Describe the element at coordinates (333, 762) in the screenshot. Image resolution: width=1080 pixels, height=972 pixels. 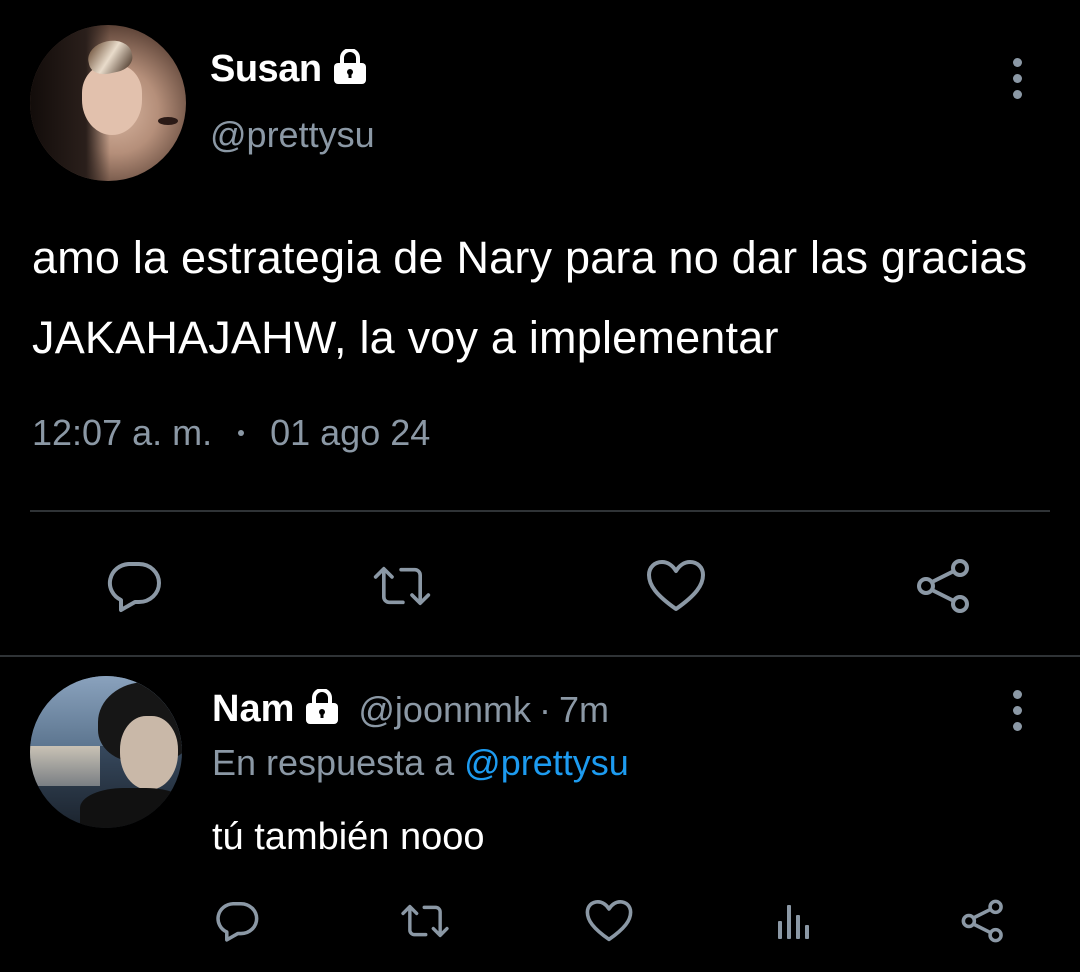
I see `replying-to-prefix: En respuesta a` at that location.